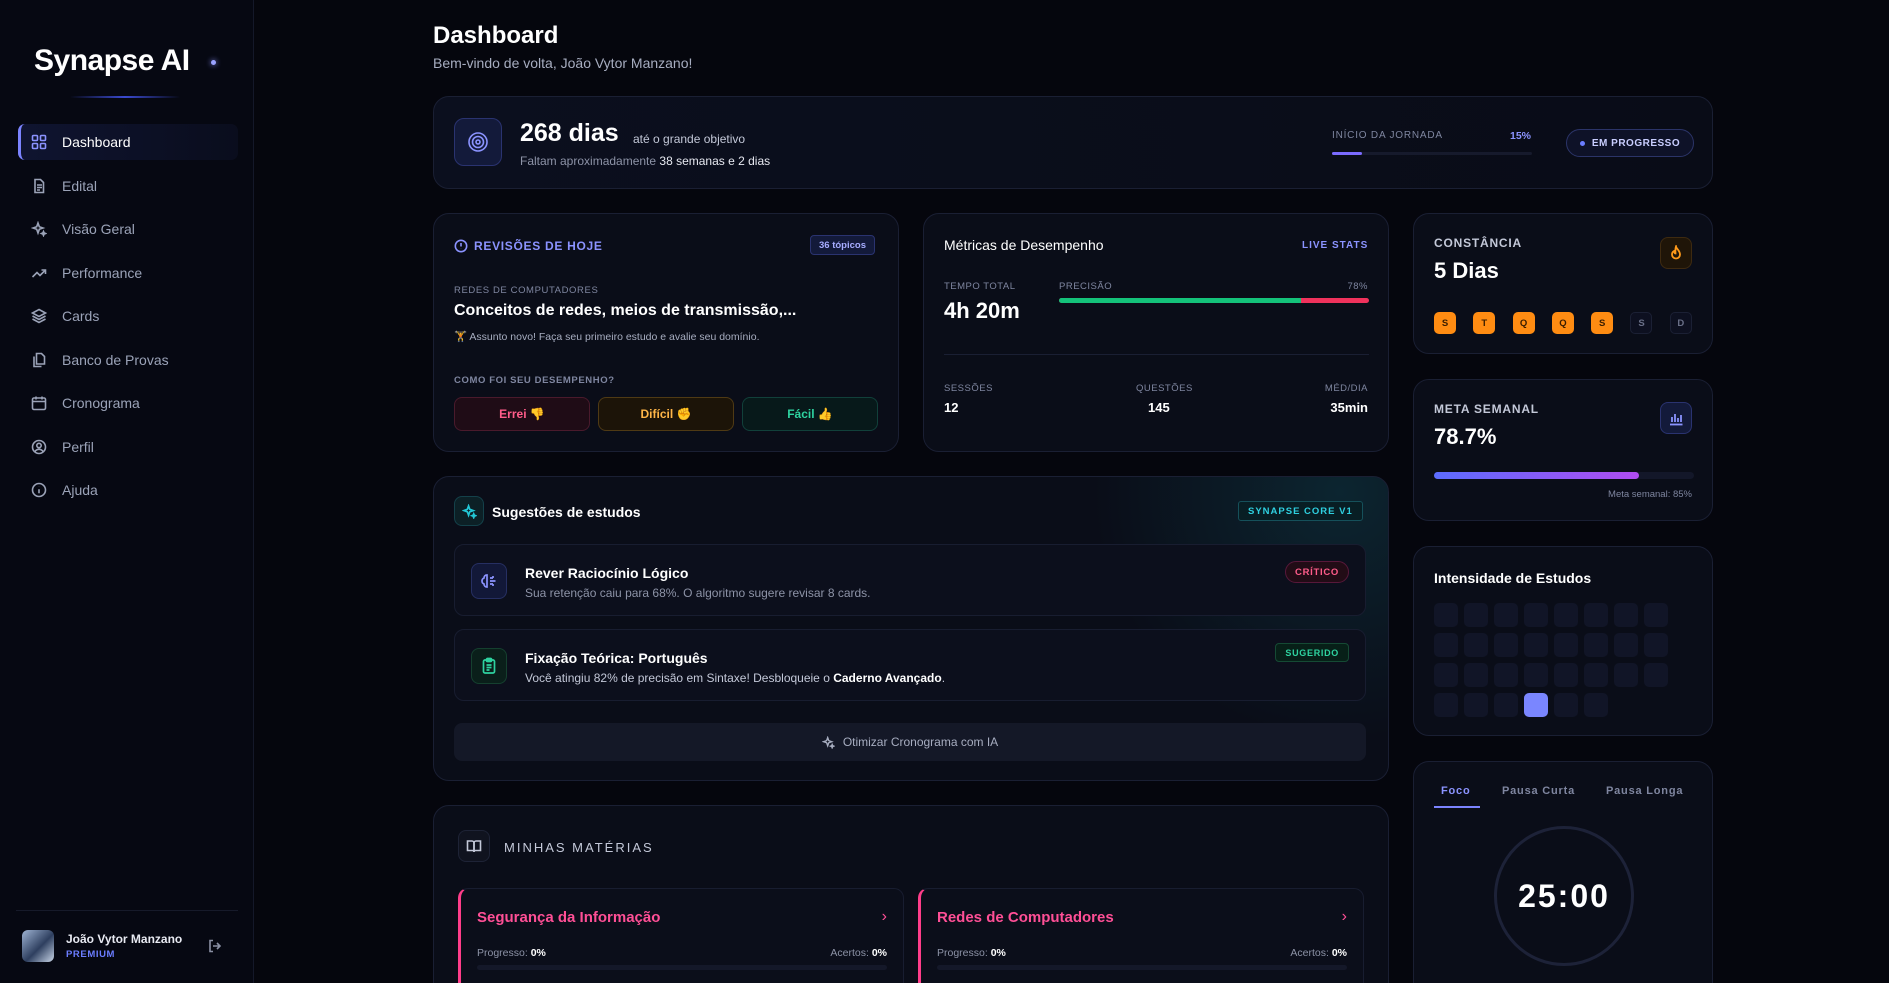  What do you see at coordinates (1676, 418) in the screenshot?
I see `bar-chart-icon` at bounding box center [1676, 418].